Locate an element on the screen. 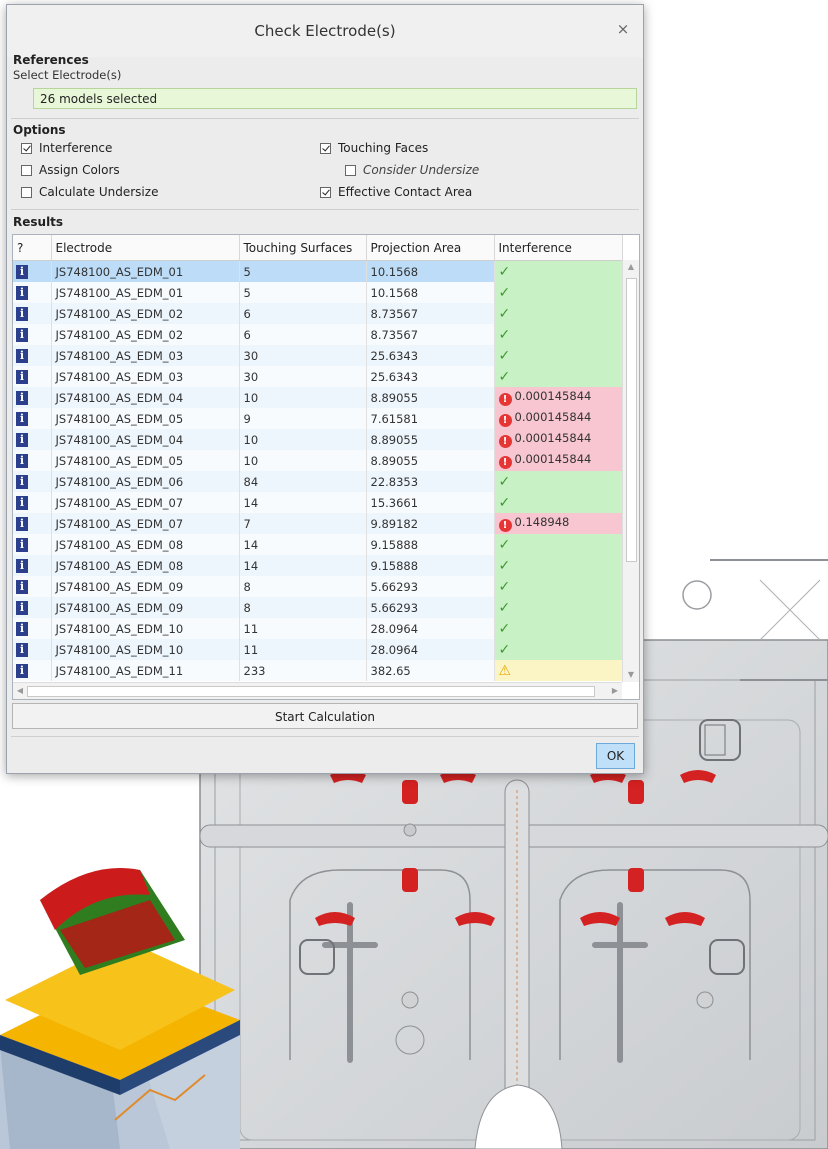 This screenshot has height=1149, width=828. dialog-title: Check Electrode(s) is located at coordinates (325, 31).